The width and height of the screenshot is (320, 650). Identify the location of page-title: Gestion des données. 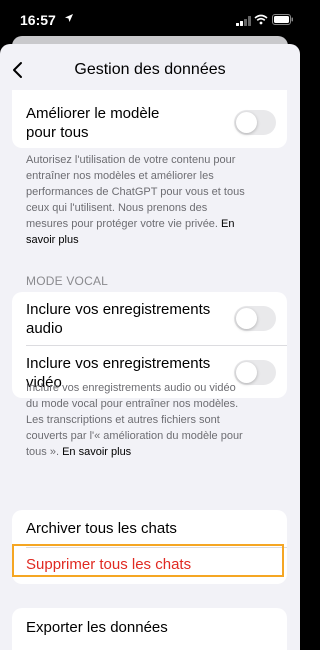
(150, 69).